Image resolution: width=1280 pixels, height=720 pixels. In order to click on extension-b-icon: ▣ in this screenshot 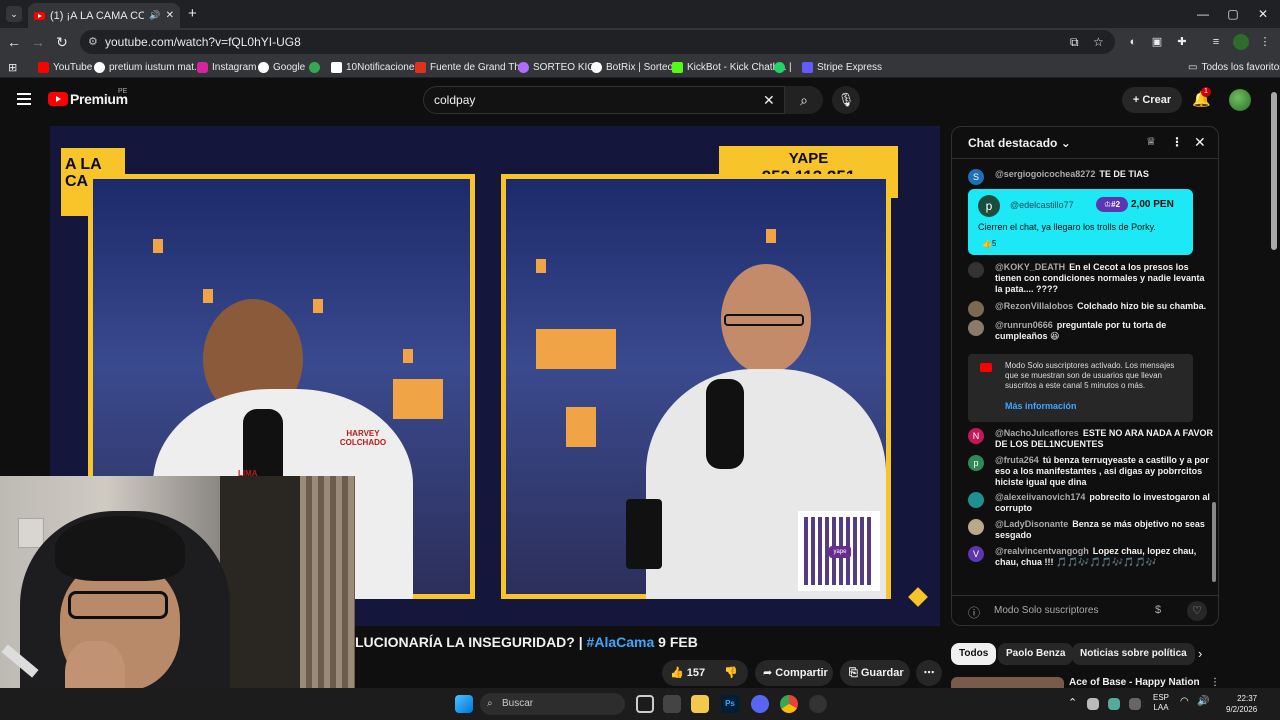, I will do `click(1157, 42)`.